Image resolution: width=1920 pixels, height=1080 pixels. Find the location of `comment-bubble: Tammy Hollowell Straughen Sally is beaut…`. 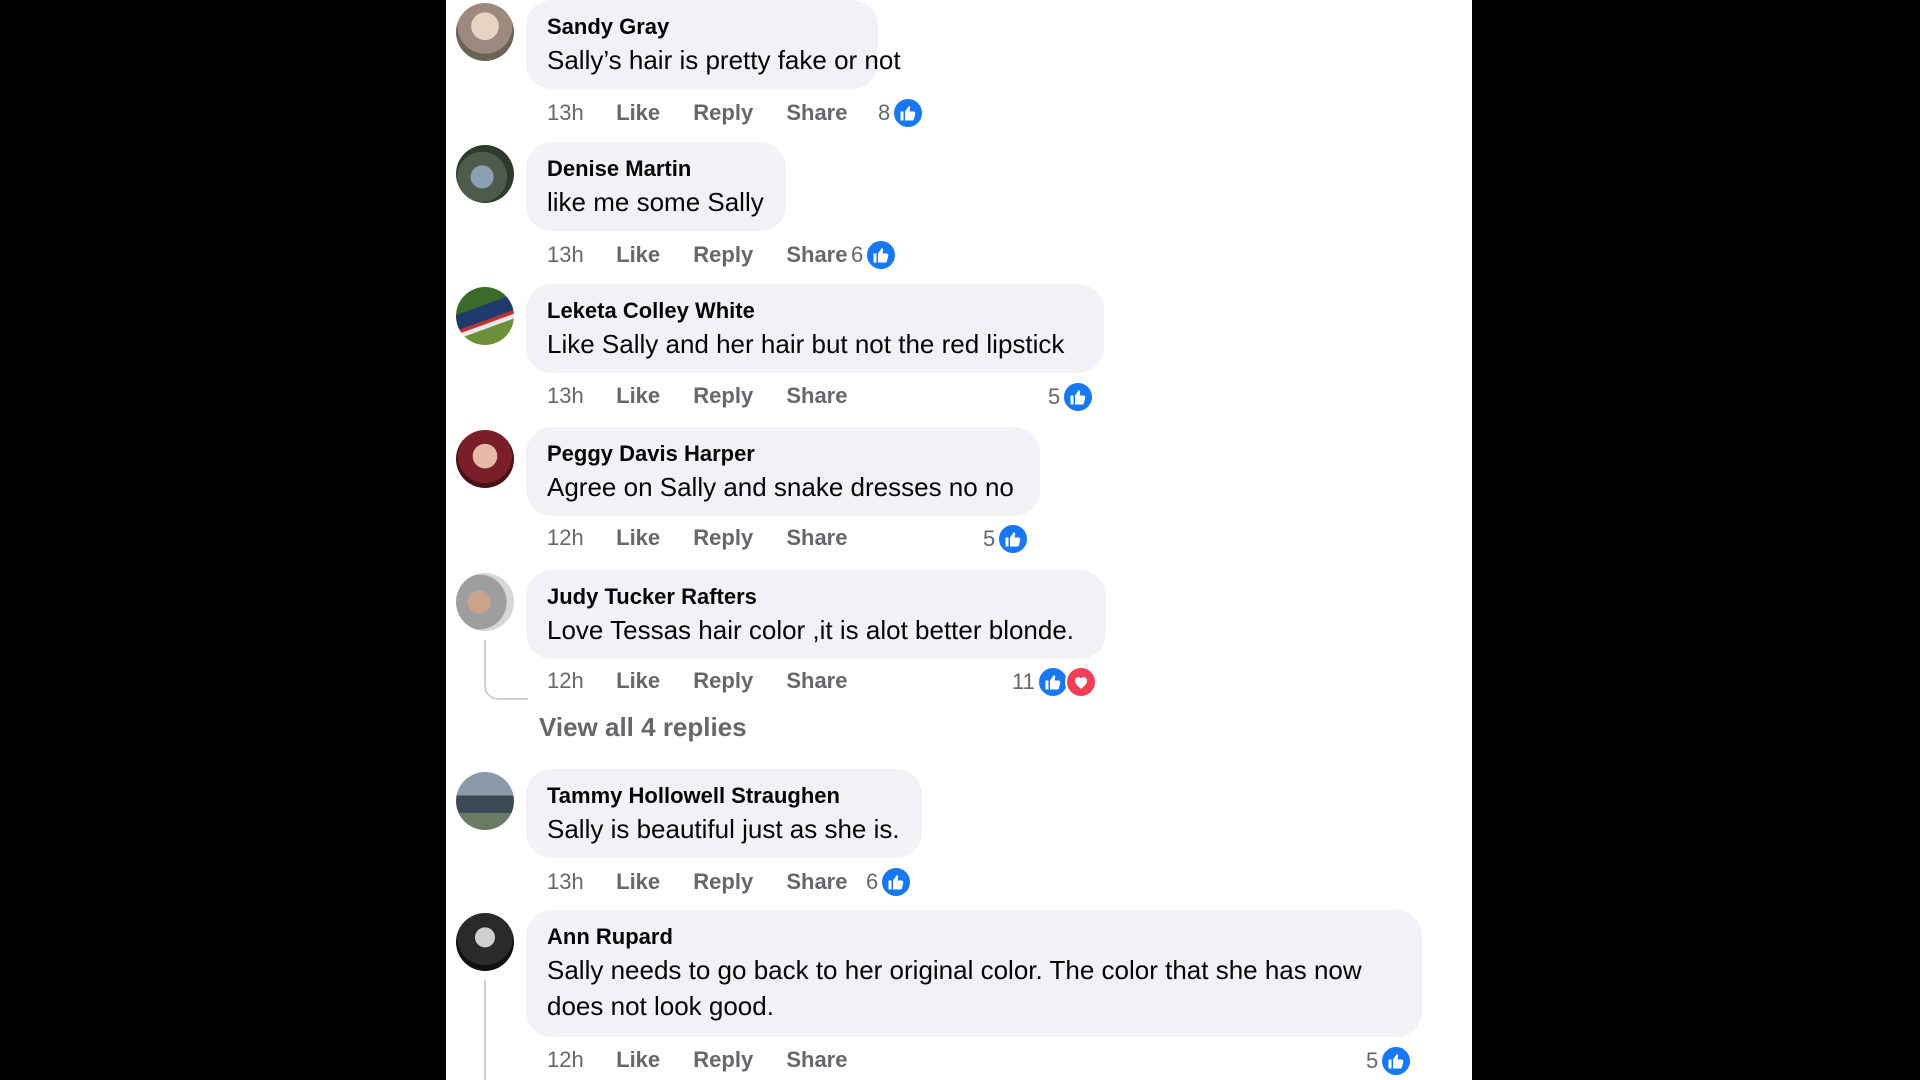

comment-bubble: Tammy Hollowell Straughen Sally is beaut… is located at coordinates (724, 813).